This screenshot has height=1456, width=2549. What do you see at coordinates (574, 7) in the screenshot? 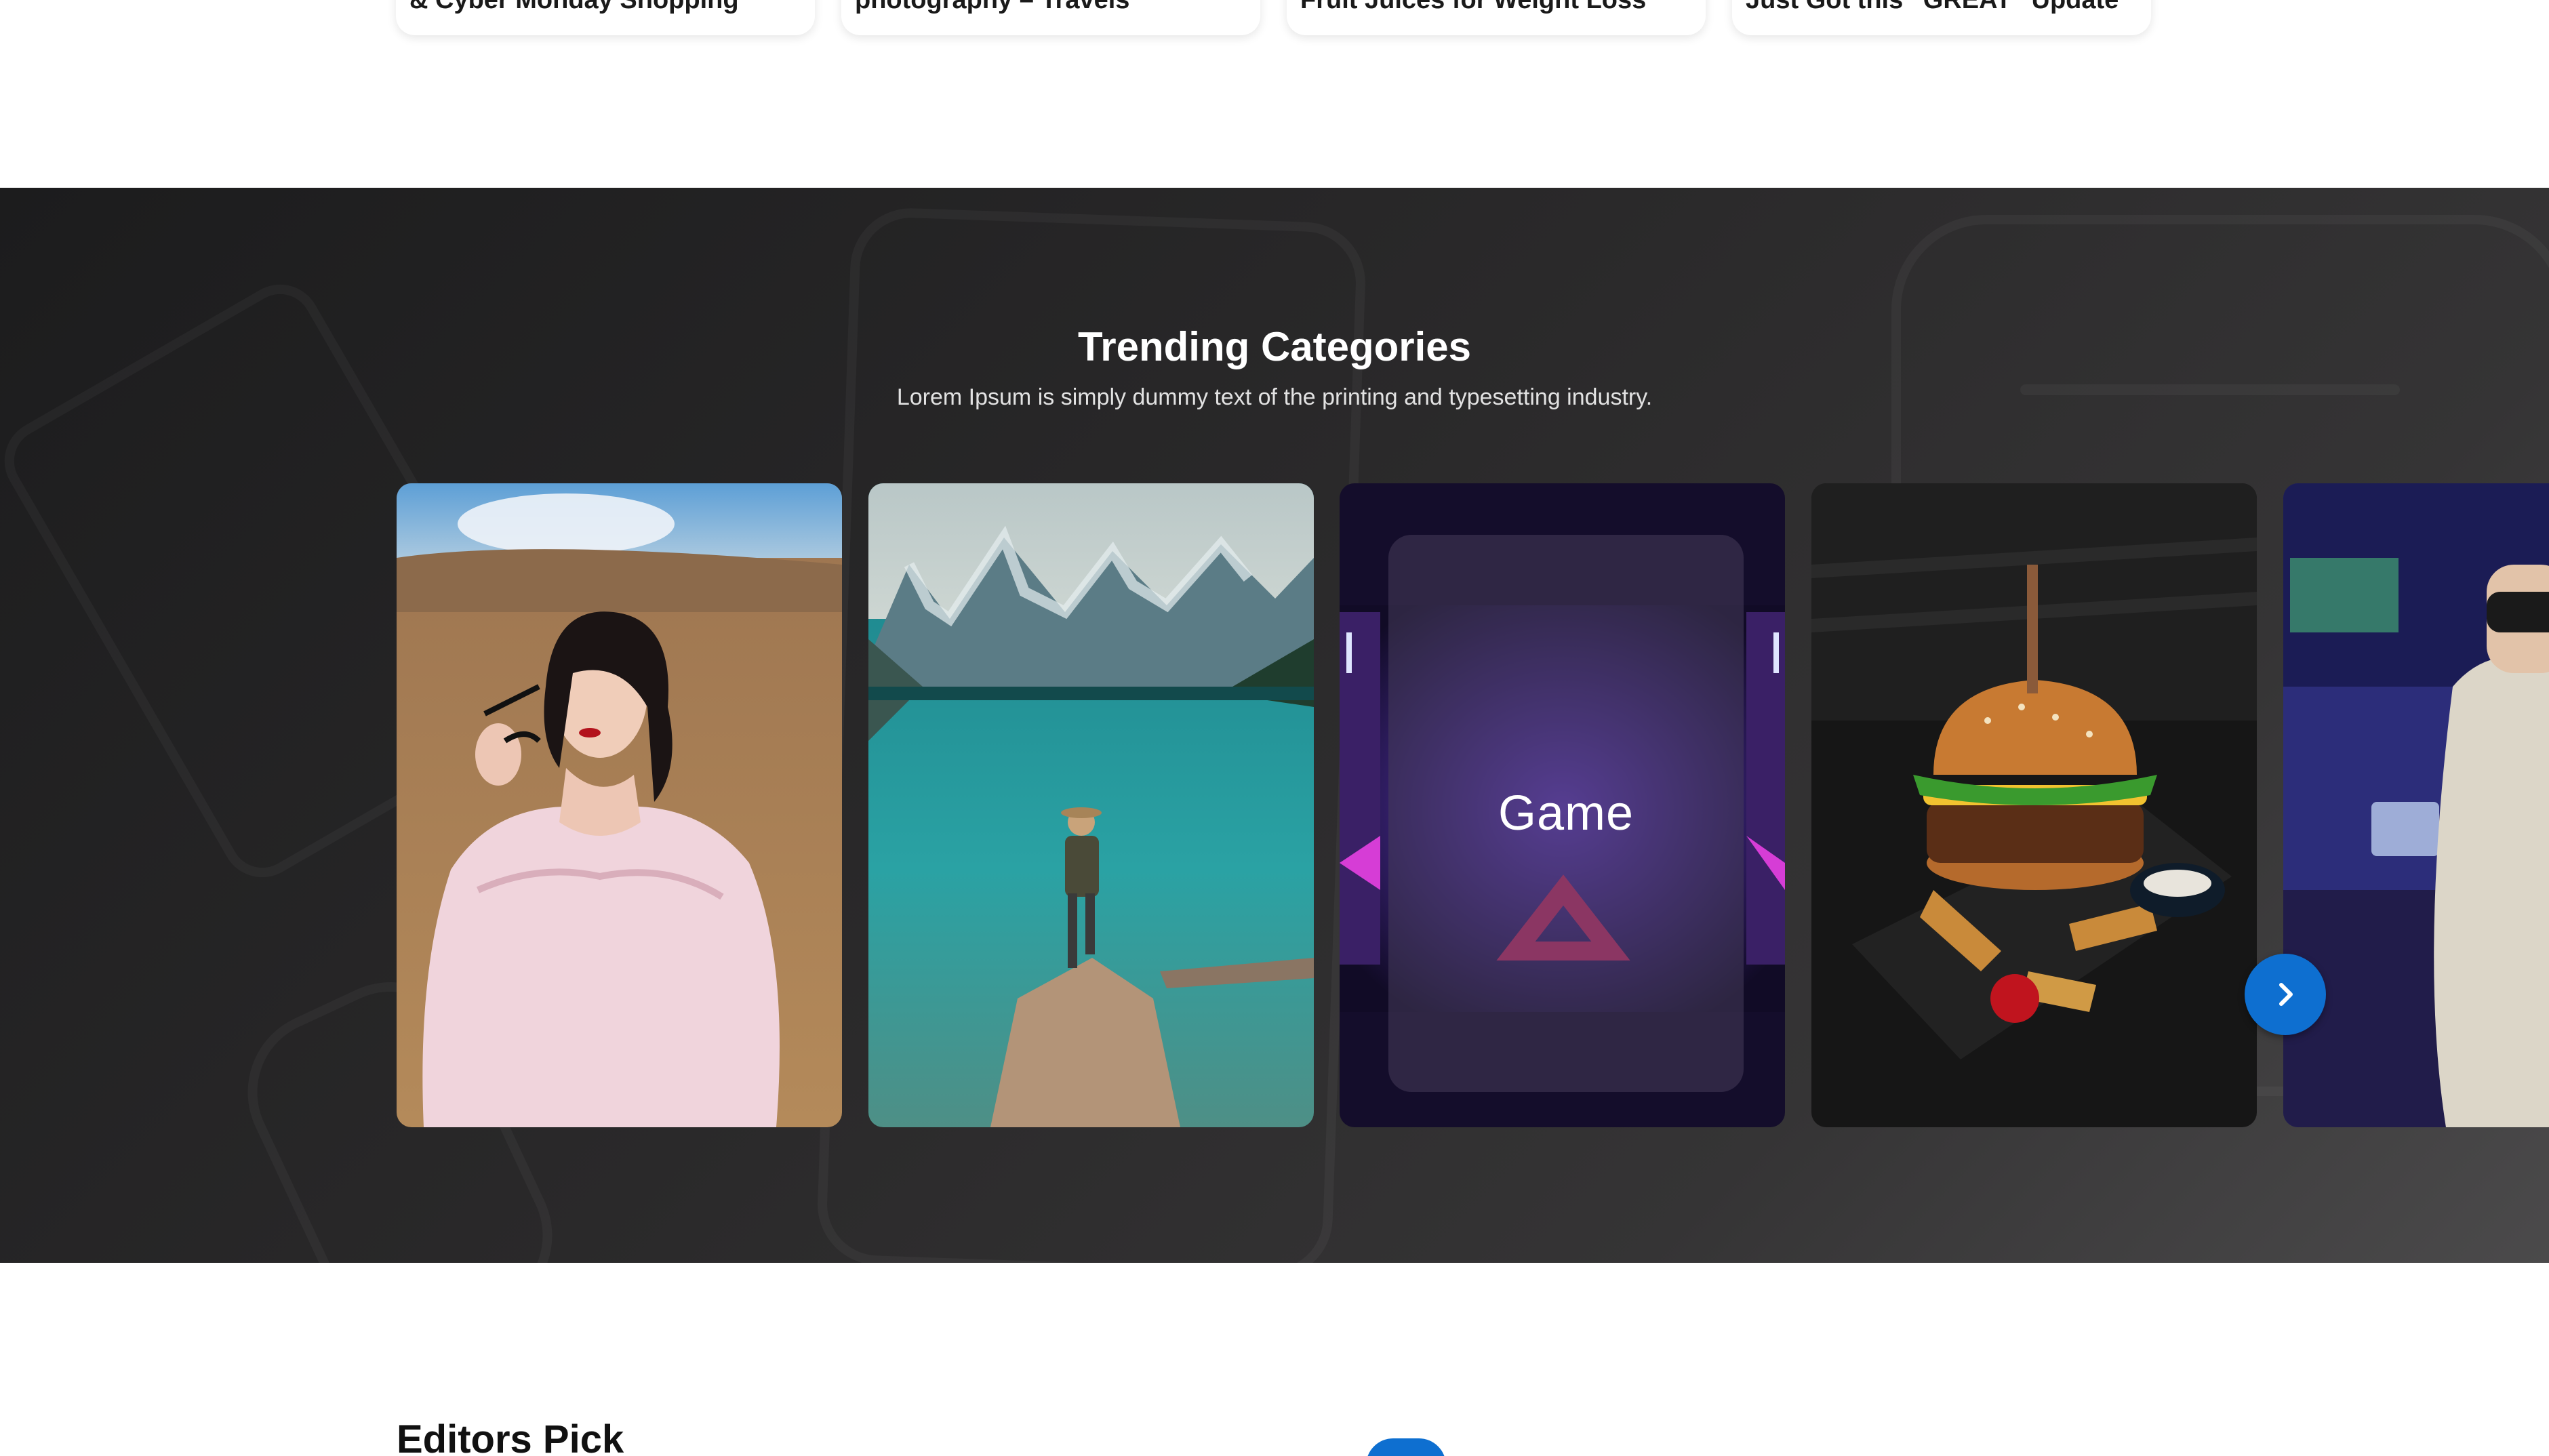
I see `blog-card-title: & Cyber Monday Shopping` at bounding box center [574, 7].